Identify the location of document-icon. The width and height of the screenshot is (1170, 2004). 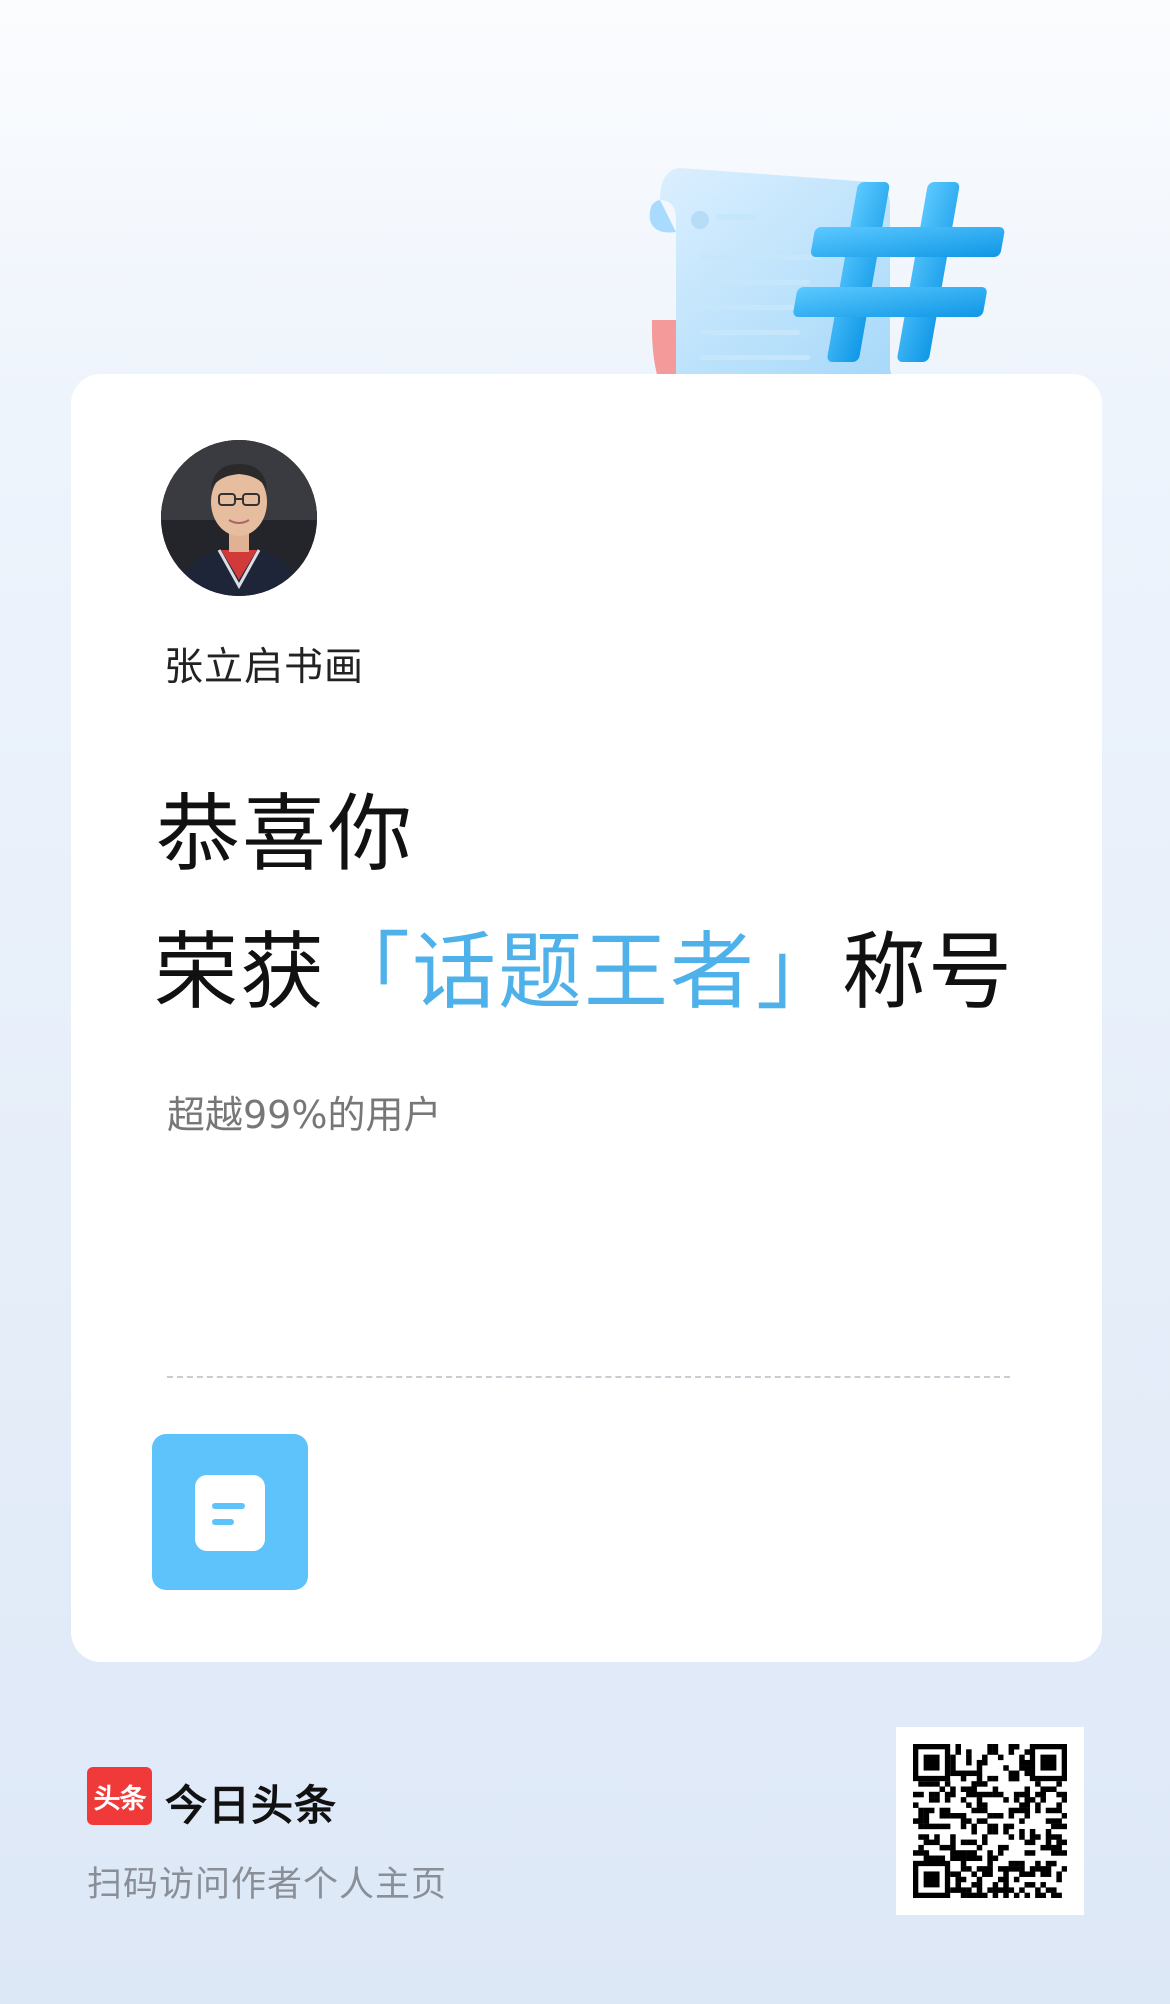
(230, 1513).